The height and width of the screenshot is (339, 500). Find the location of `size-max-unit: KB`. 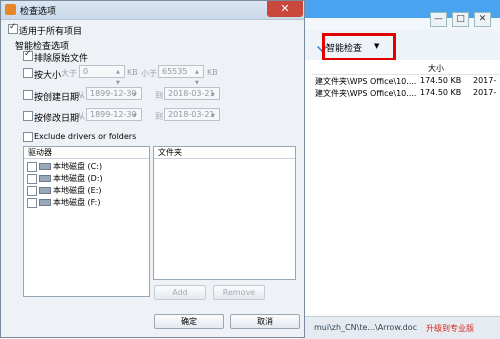

size-max-unit: KB is located at coordinates (212, 72).